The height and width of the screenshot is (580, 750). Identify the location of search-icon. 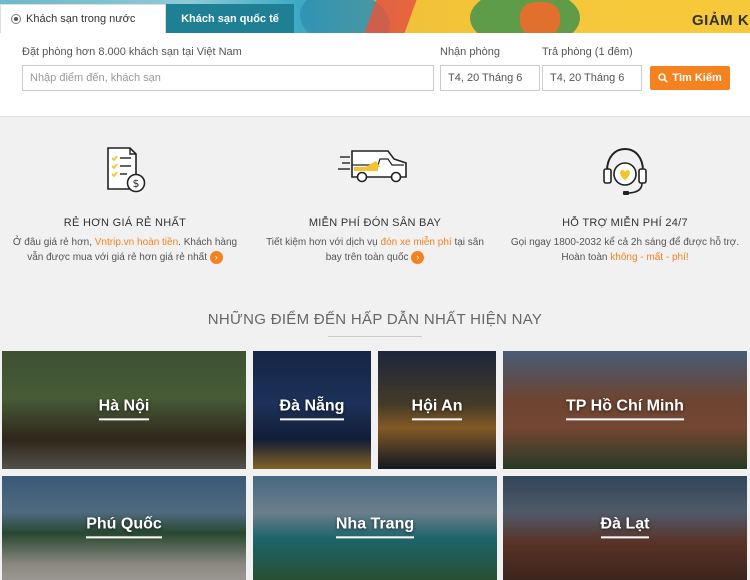
(663, 78).